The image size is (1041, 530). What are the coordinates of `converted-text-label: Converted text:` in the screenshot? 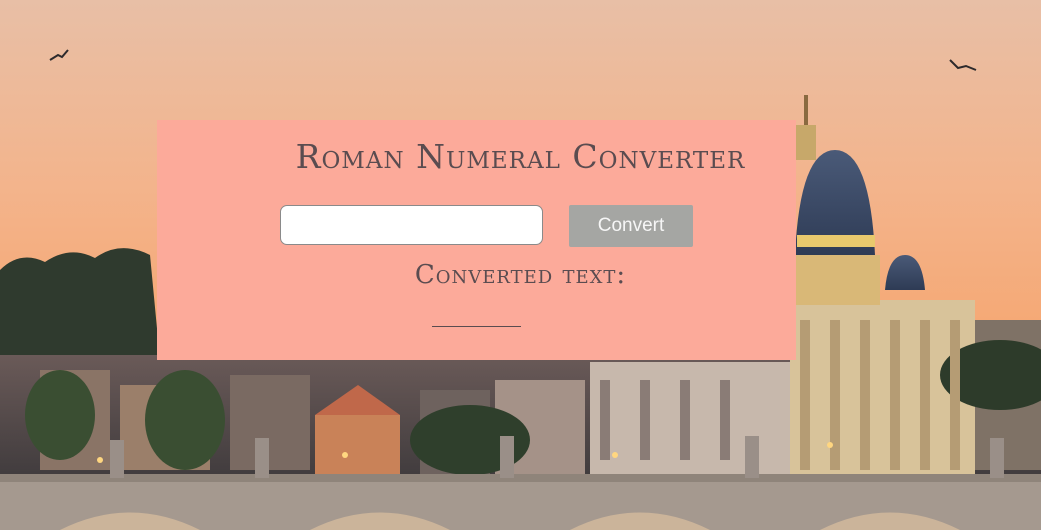 It's located at (520, 275).